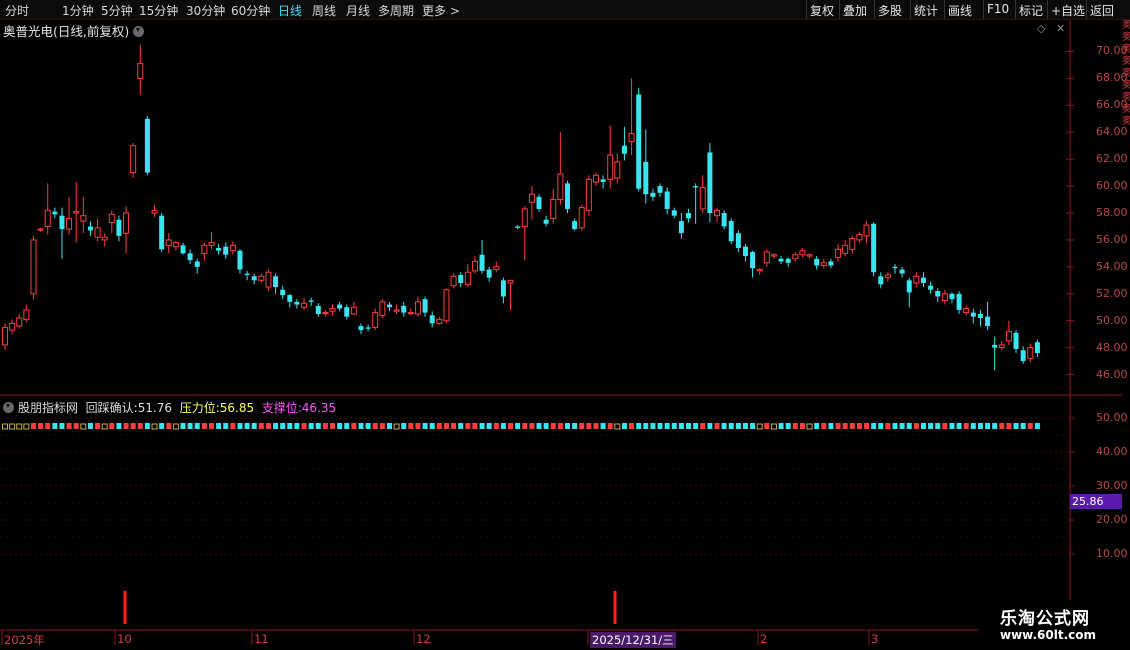 This screenshot has height=650, width=1130. Describe the element at coordinates (1096, 501) in the screenshot. I see `indicator-value-tag: 25.86` at that location.